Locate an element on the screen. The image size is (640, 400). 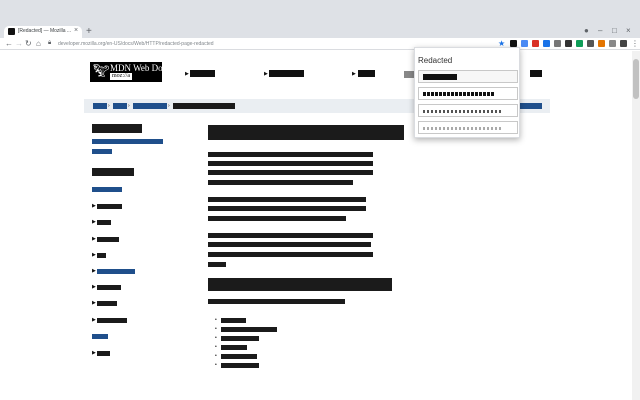
sidebar-item-active is located at coordinates (116, 271).